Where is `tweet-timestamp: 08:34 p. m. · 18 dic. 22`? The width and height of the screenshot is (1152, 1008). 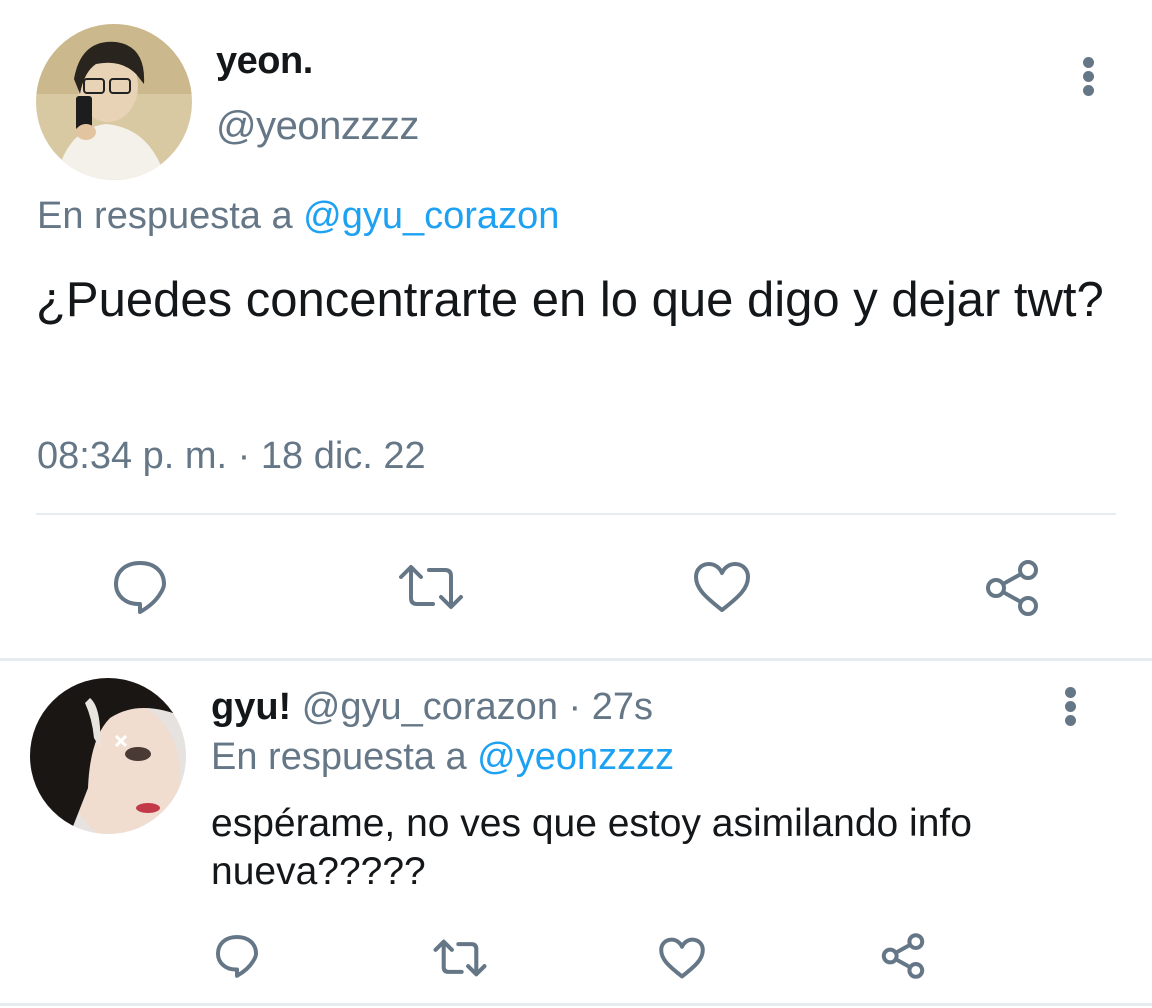
tweet-timestamp: 08:34 p. m. · 18 dic. 22 is located at coordinates (231, 456).